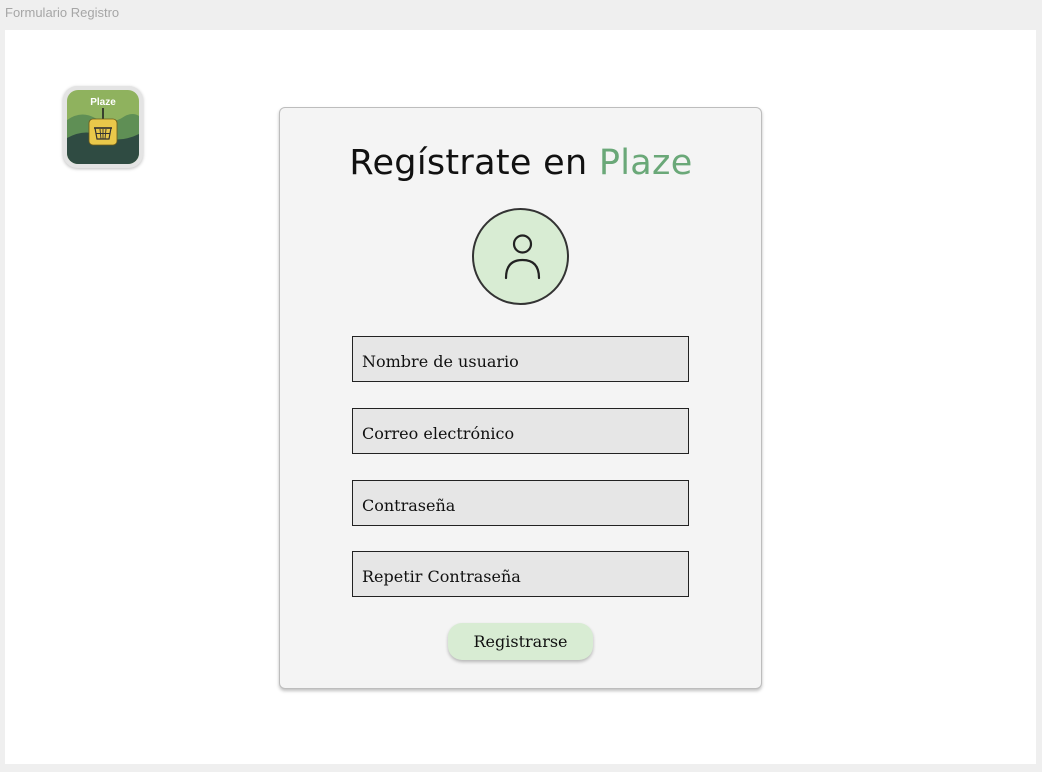 Image resolution: width=1042 pixels, height=772 pixels. Describe the element at coordinates (520, 431) in the screenshot. I see `email-field` at that location.